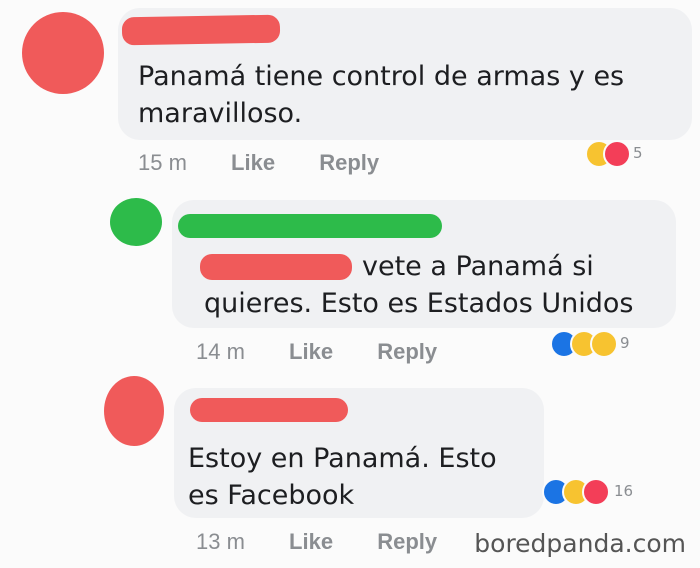 The image size is (700, 568). What do you see at coordinates (381, 76) in the screenshot?
I see `comment-text-line: Panamá tiene control de armas y es` at bounding box center [381, 76].